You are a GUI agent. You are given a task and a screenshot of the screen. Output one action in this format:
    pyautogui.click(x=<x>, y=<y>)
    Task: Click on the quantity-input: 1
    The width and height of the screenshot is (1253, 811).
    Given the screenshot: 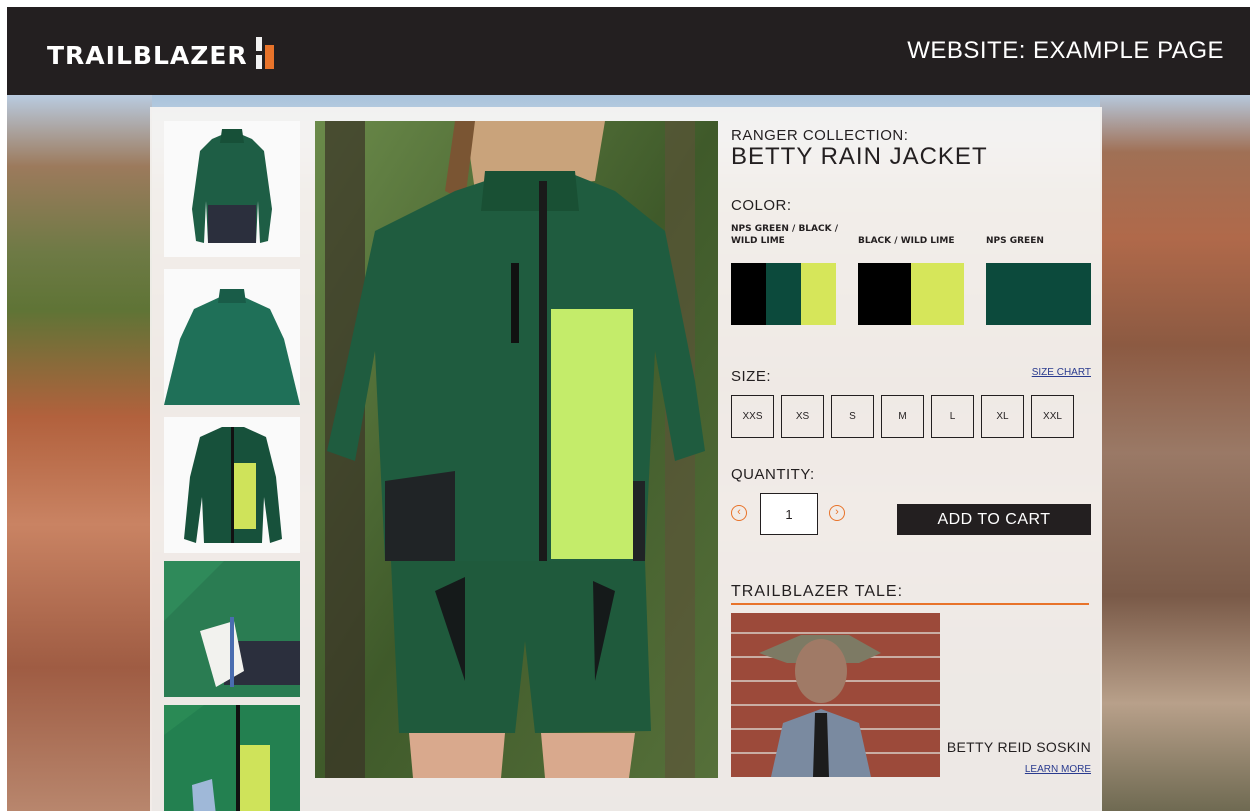 What is the action you would take?
    pyautogui.click(x=789, y=514)
    